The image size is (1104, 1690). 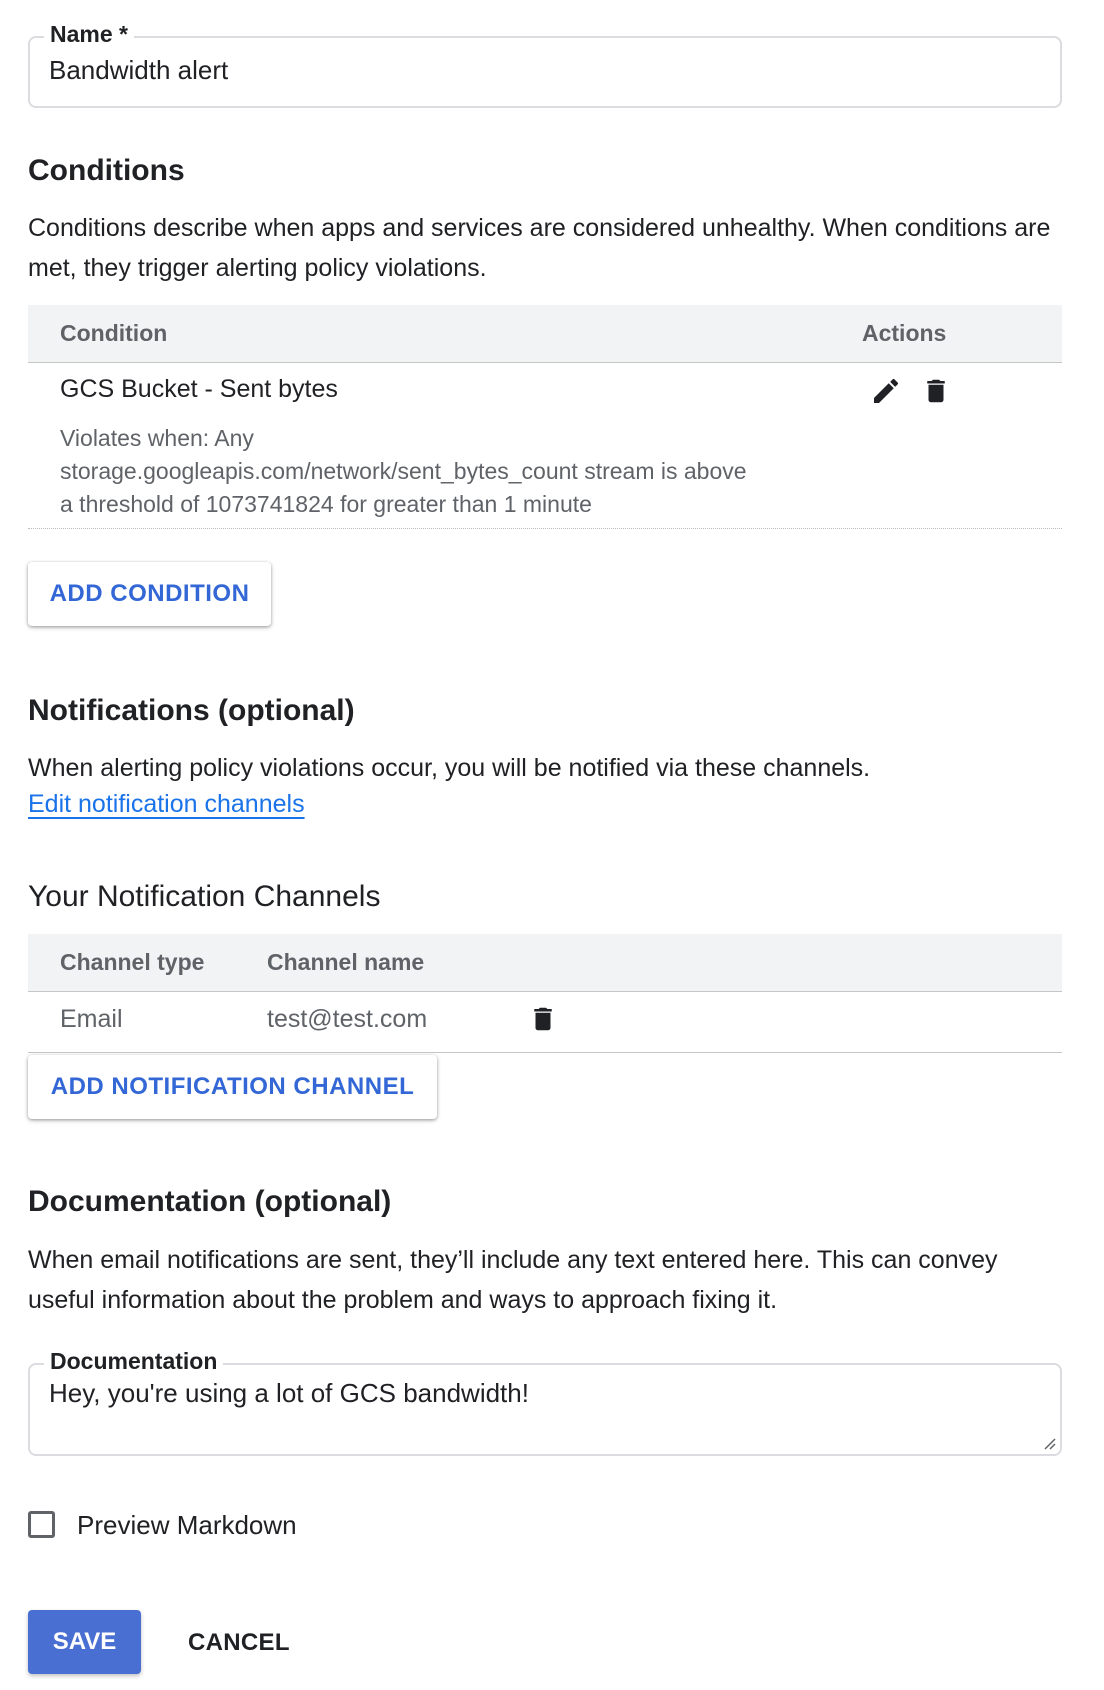 What do you see at coordinates (347, 1019) in the screenshot?
I see `channel-name: test@test.com` at bounding box center [347, 1019].